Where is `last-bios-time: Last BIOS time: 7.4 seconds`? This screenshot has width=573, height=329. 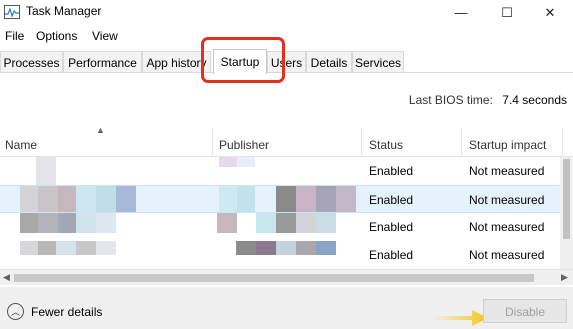 last-bios-time: Last BIOS time: 7.4 seconds is located at coordinates (488, 100).